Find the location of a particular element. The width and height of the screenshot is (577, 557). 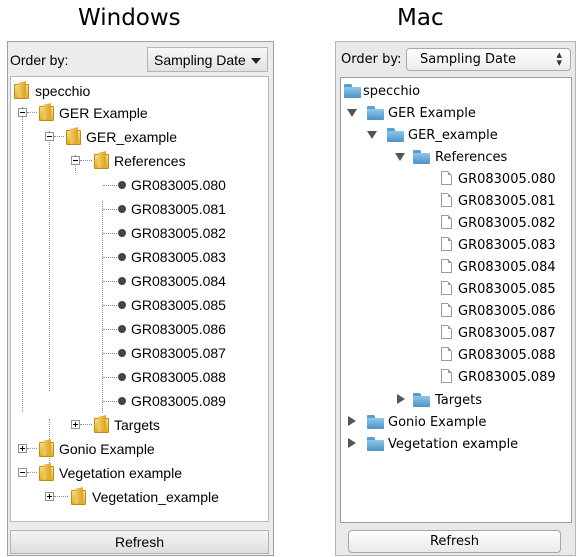

tree-node-label: Vegetation example is located at coordinates (120, 473).